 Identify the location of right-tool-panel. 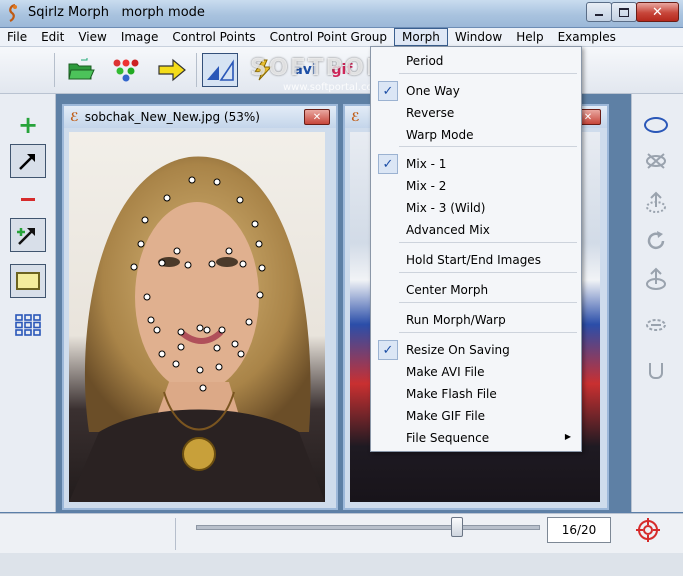
(657, 303).